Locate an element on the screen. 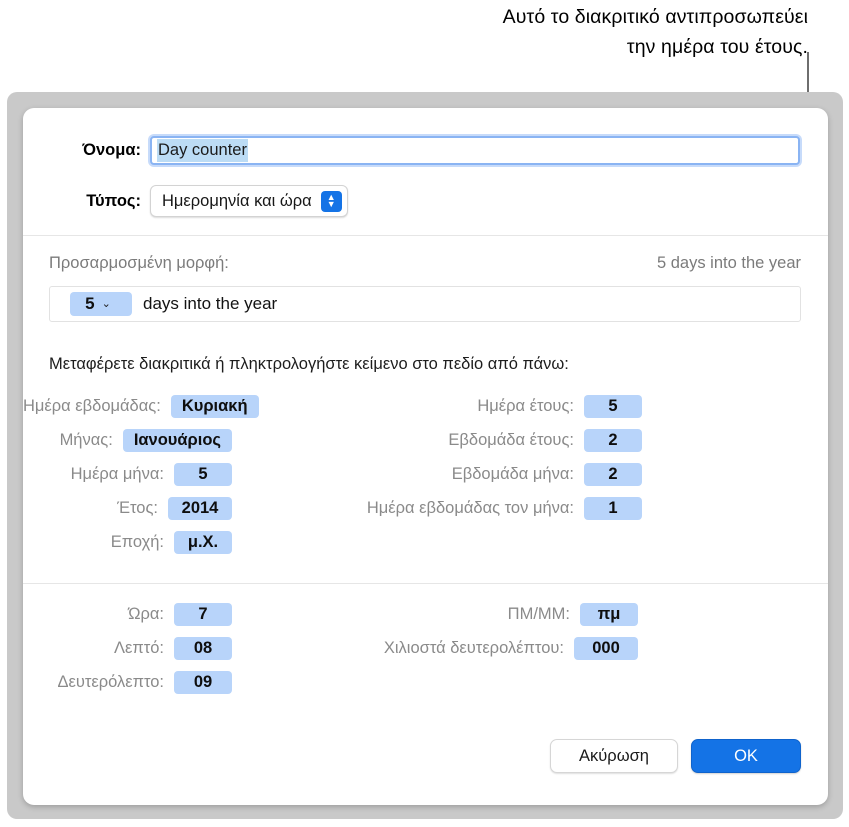 The width and height of the screenshot is (849, 827). token-hour: 7 is located at coordinates (203, 614).